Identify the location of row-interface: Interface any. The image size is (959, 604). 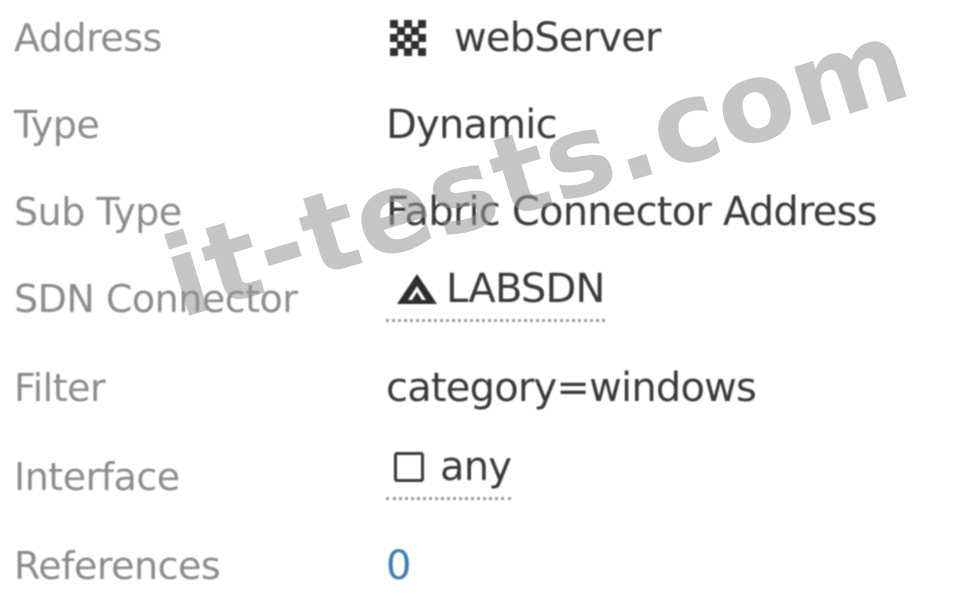
(479, 483).